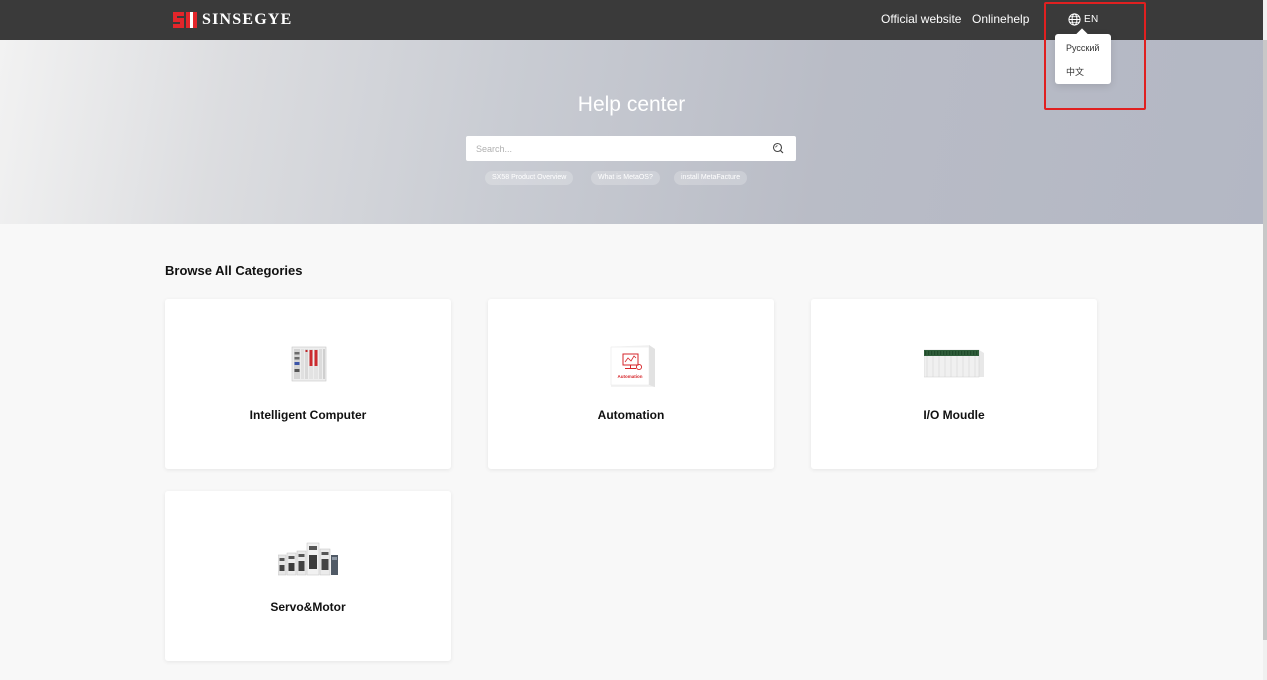 Image resolution: width=1267 pixels, height=680 pixels. I want to click on servo-motor-image, so click(308, 559).